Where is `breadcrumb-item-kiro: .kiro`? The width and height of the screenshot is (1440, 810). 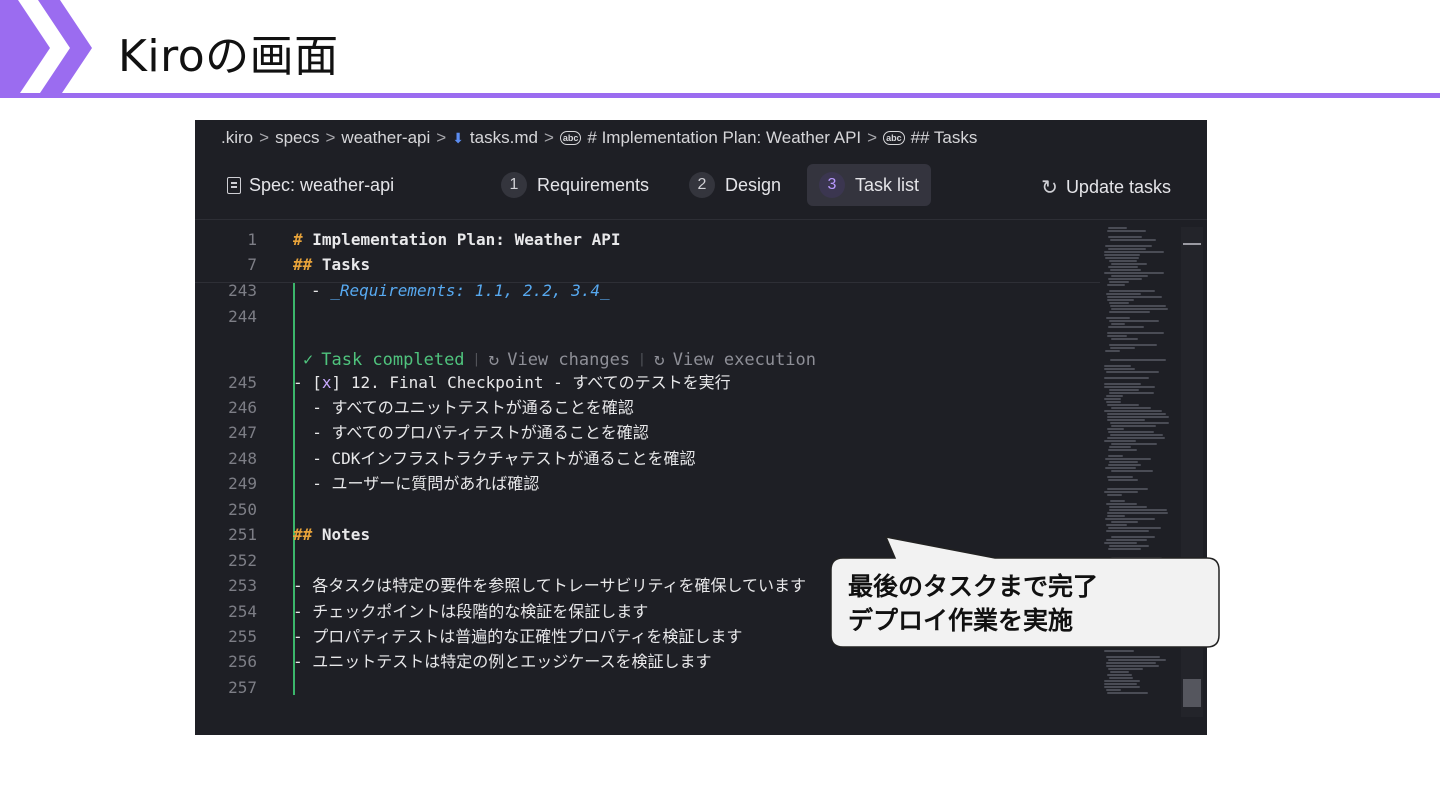 breadcrumb-item-kiro: .kiro is located at coordinates (237, 138).